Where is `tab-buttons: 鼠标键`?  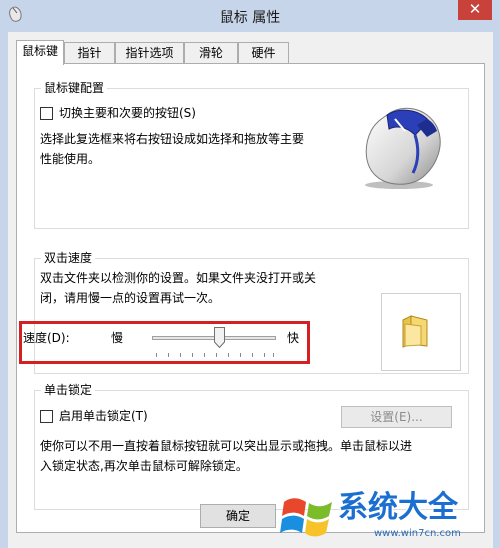 tab-buttons: 鼠标键 is located at coordinates (40, 52).